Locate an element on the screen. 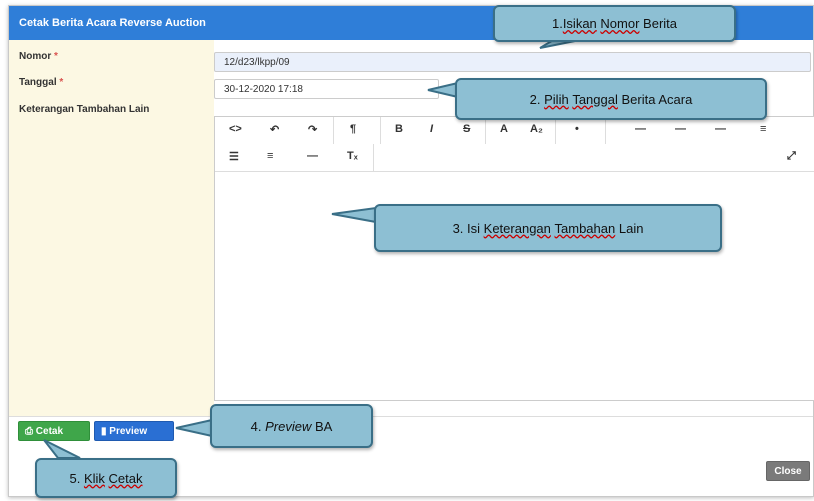  callout-1: 1. Isikan Nomor Berita is located at coordinates (614, 23).